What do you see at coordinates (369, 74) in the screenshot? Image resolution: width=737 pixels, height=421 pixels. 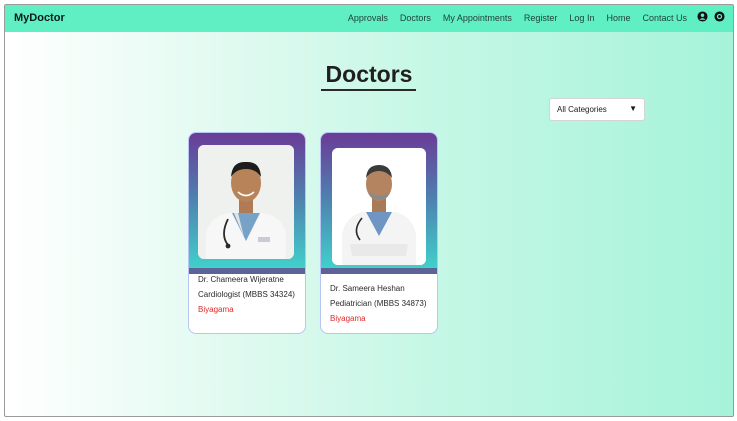 I see `page-title: Doctors` at bounding box center [369, 74].